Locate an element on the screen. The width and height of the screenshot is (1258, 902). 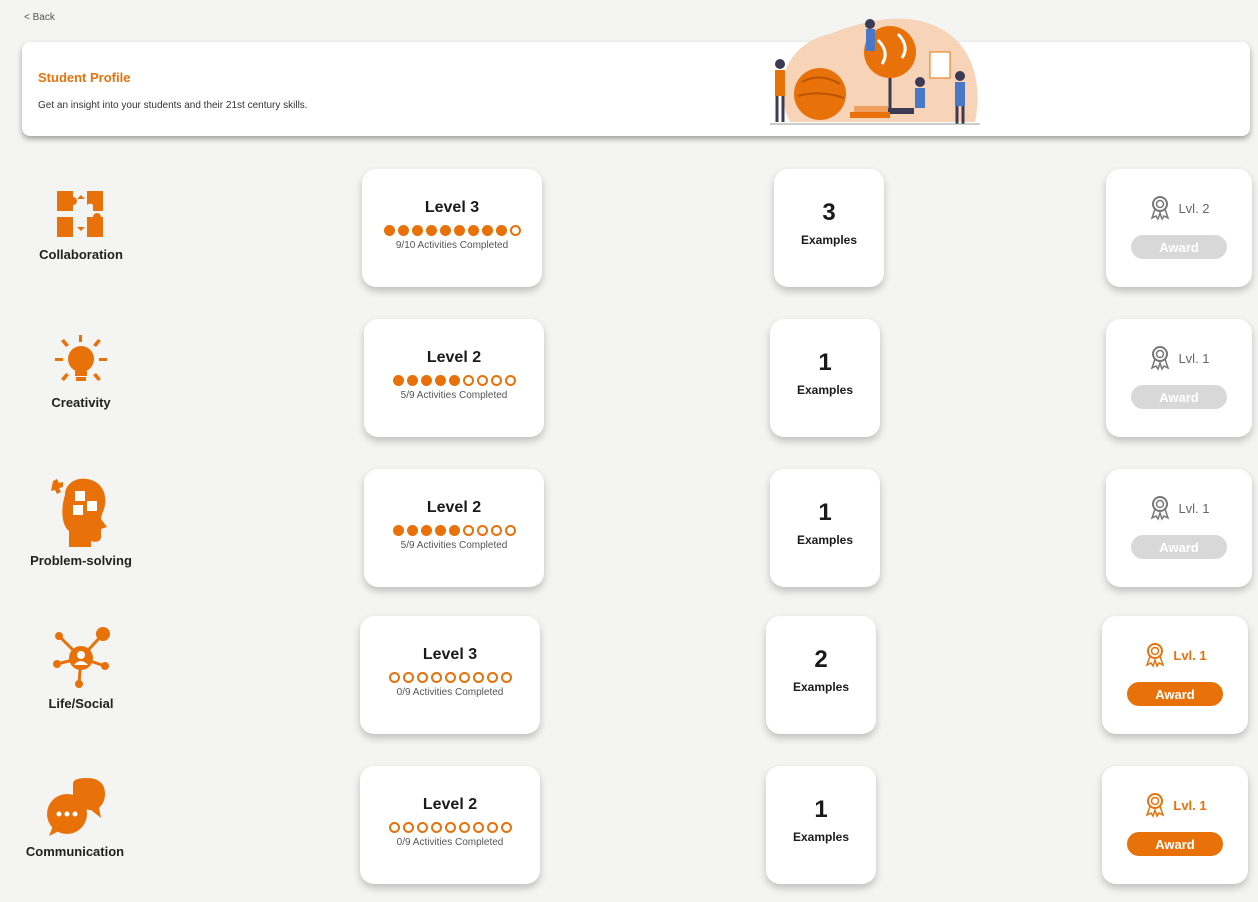
skill-communication: Communication is located at coordinates (75, 818).